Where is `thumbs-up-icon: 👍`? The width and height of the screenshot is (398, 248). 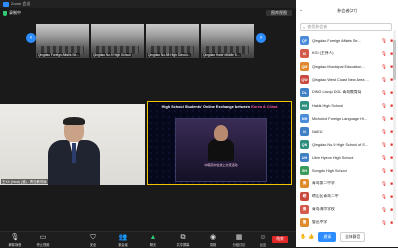
thumbs-up-icon: 👍 is located at coordinates (311, 237).